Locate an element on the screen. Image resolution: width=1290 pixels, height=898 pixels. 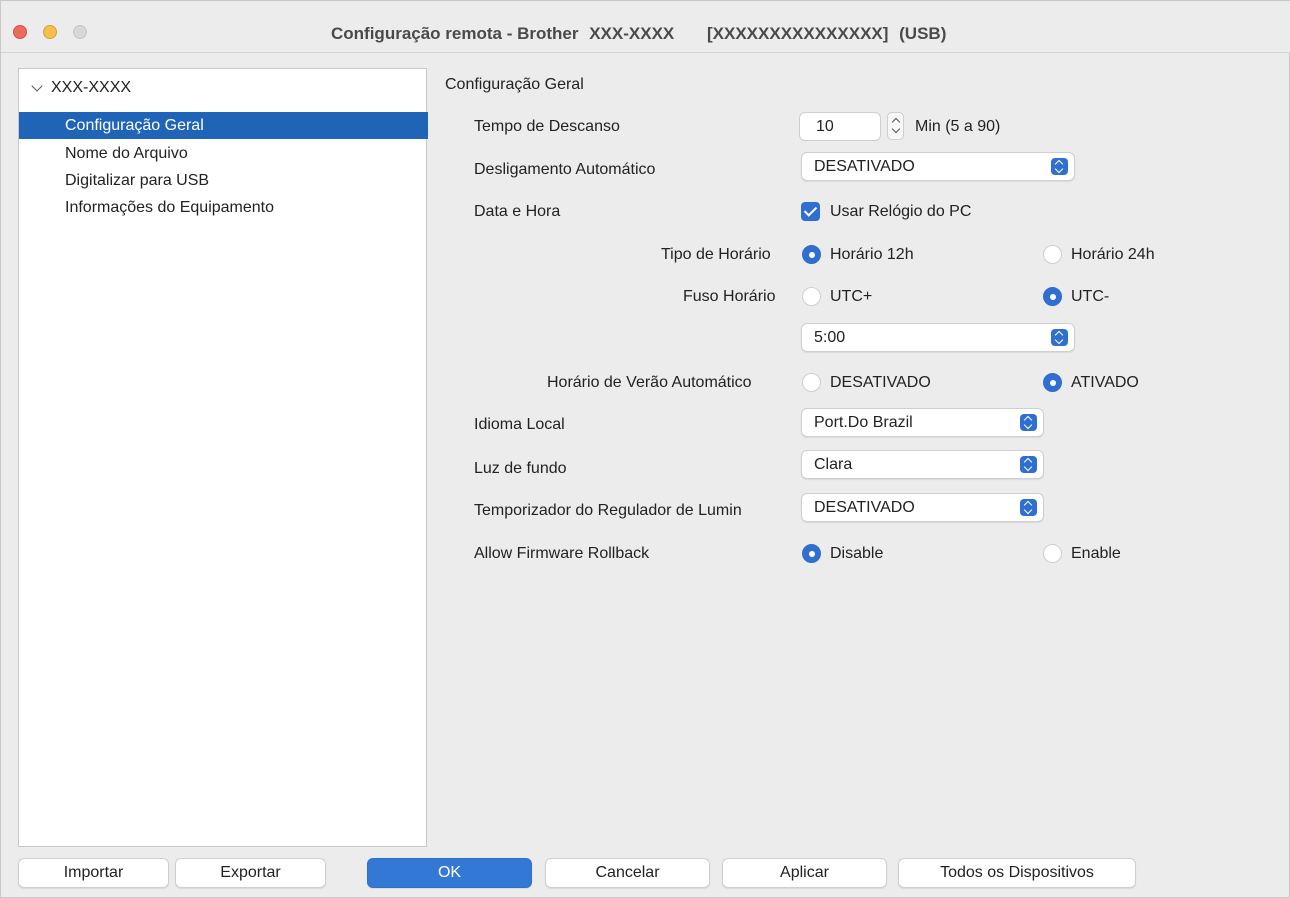
utc-minus-label: UTC- is located at coordinates (1090, 296).